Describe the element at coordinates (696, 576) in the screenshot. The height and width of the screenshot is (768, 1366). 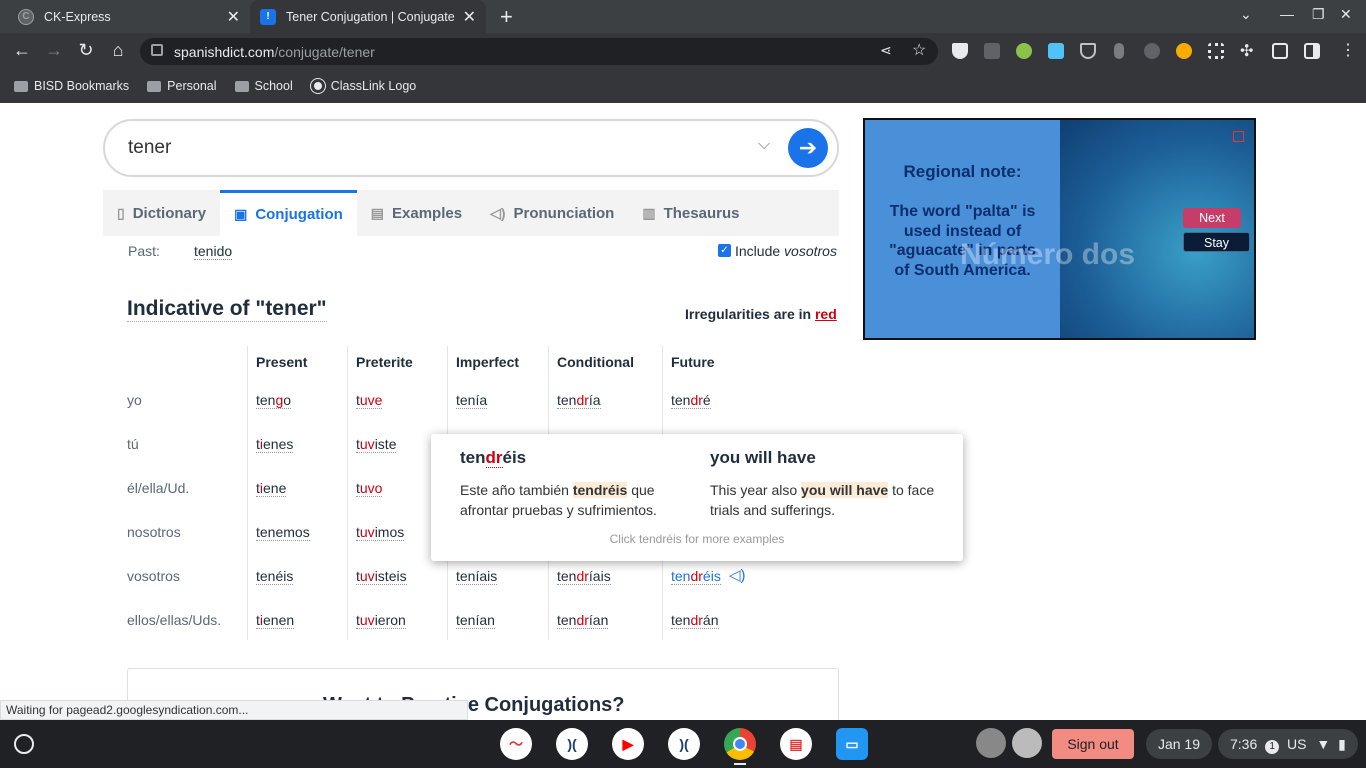
I see `conjugation-cell-hovered: tendréis` at that location.